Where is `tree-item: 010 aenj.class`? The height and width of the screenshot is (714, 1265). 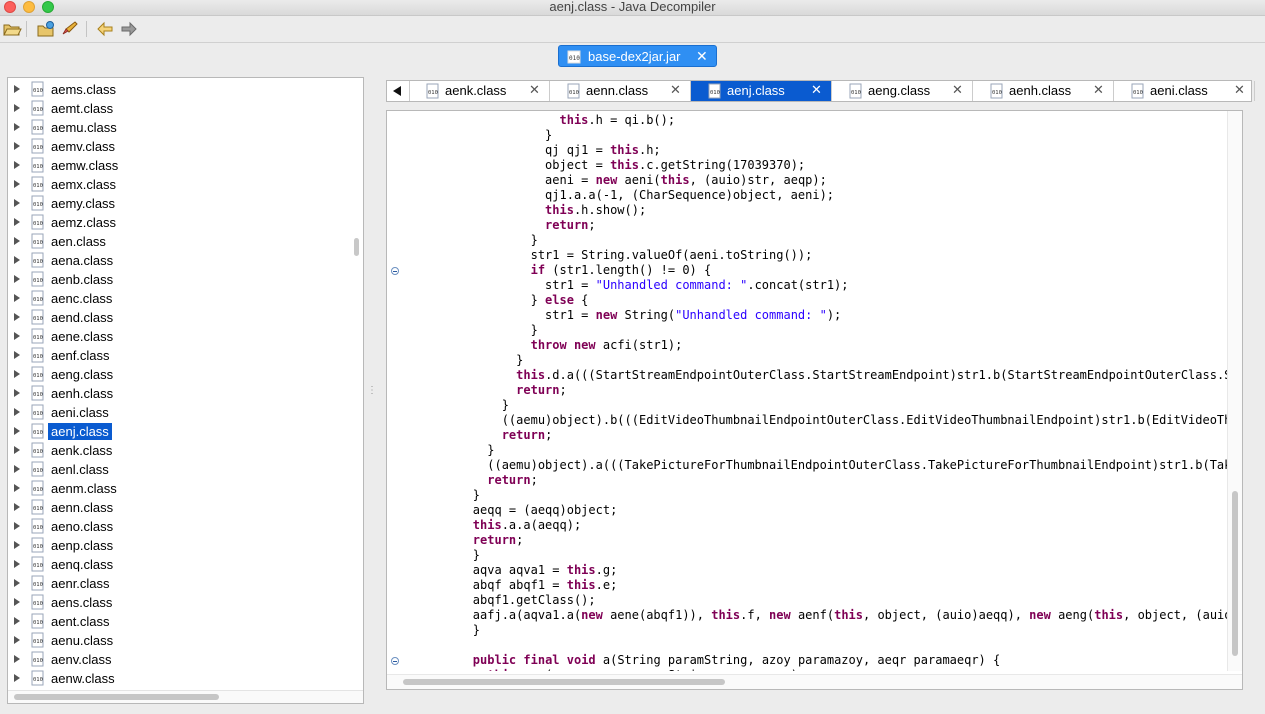 tree-item: 010 aenj.class is located at coordinates (178, 431).